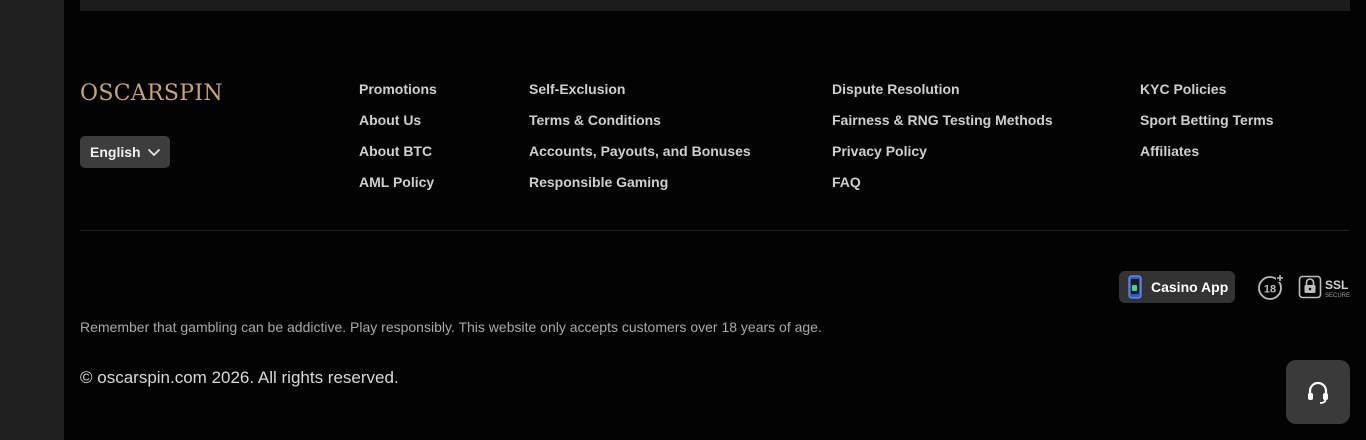 The width and height of the screenshot is (1366, 440). Describe the element at coordinates (1207, 157) in the screenshot. I see `link-affiliates: Affiliates` at that location.